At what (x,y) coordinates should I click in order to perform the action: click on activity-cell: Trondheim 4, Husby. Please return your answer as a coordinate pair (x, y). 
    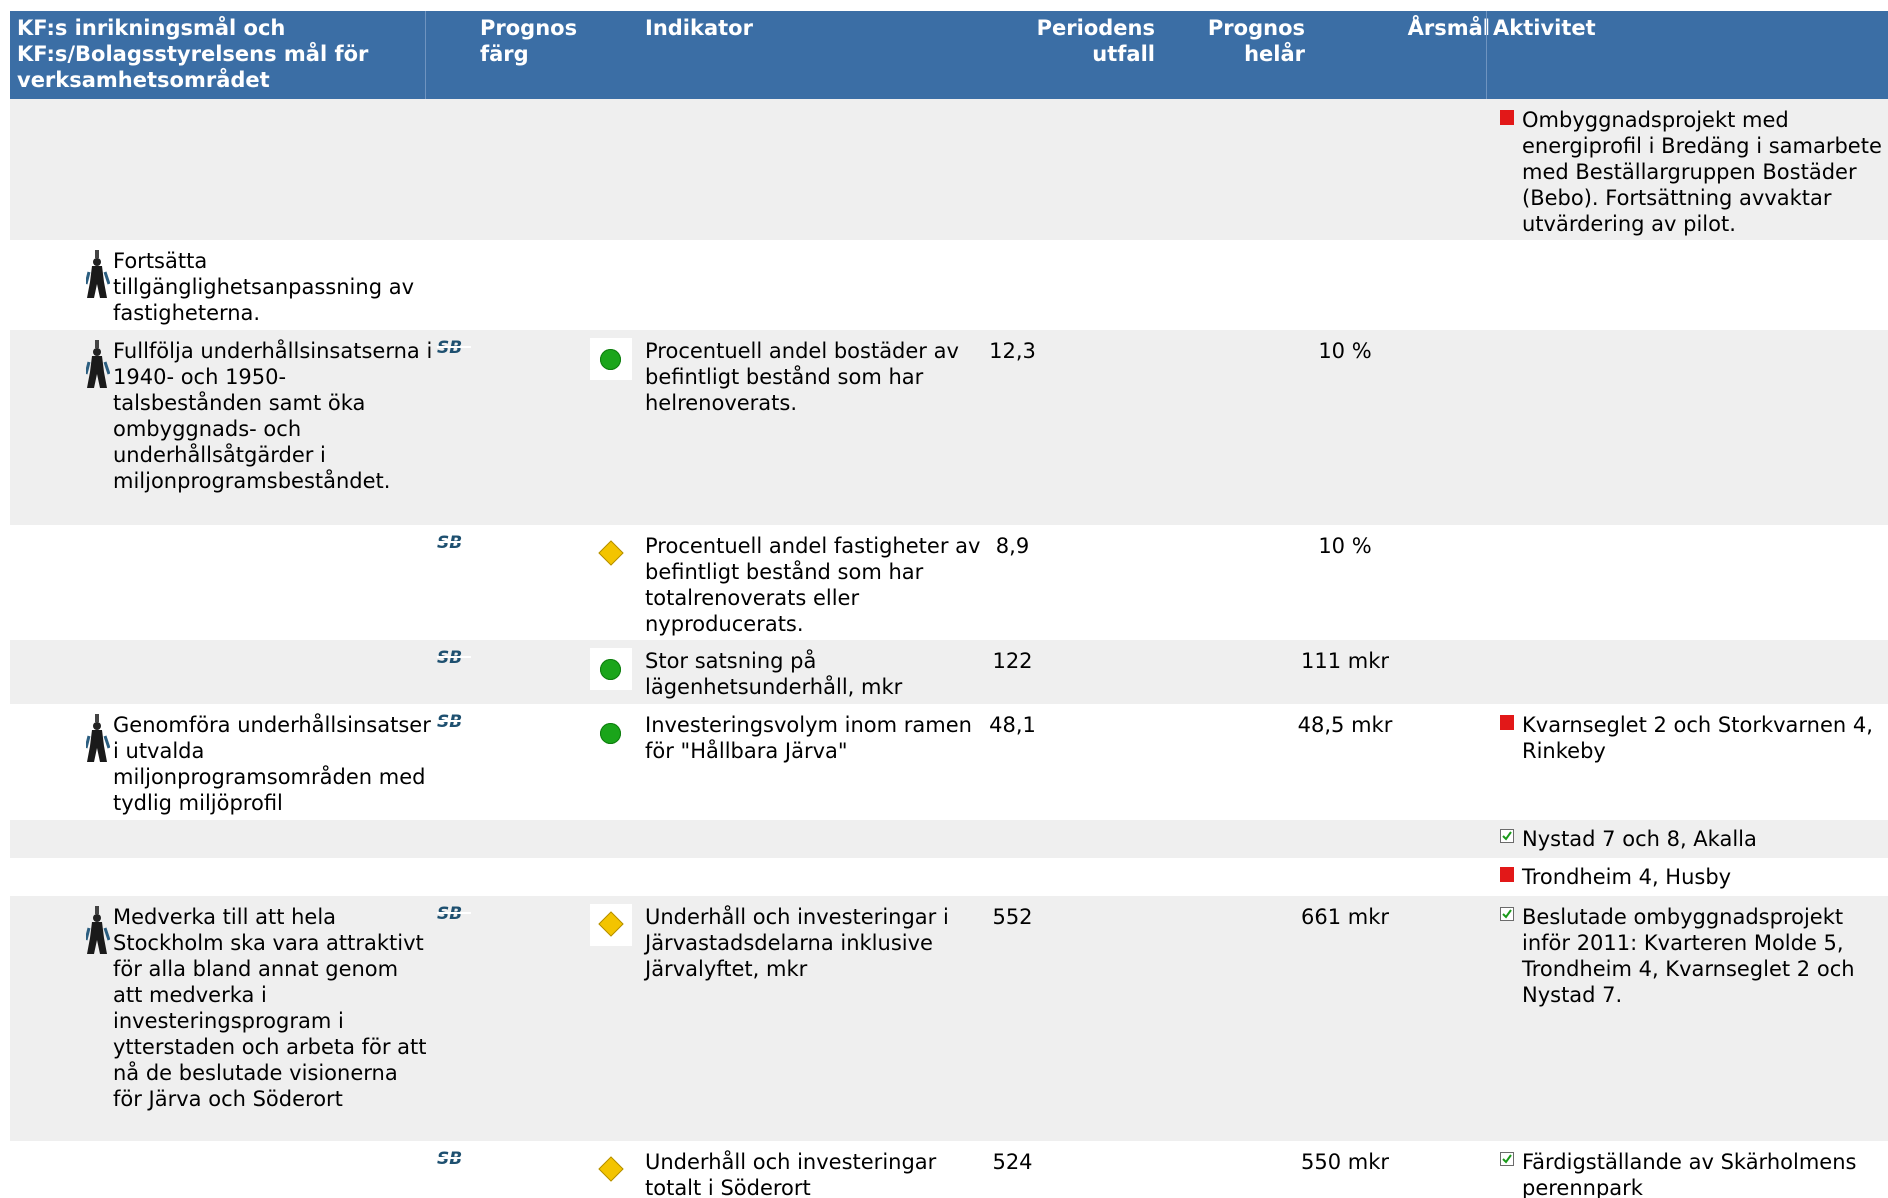
    Looking at the image, I should click on (1694, 877).